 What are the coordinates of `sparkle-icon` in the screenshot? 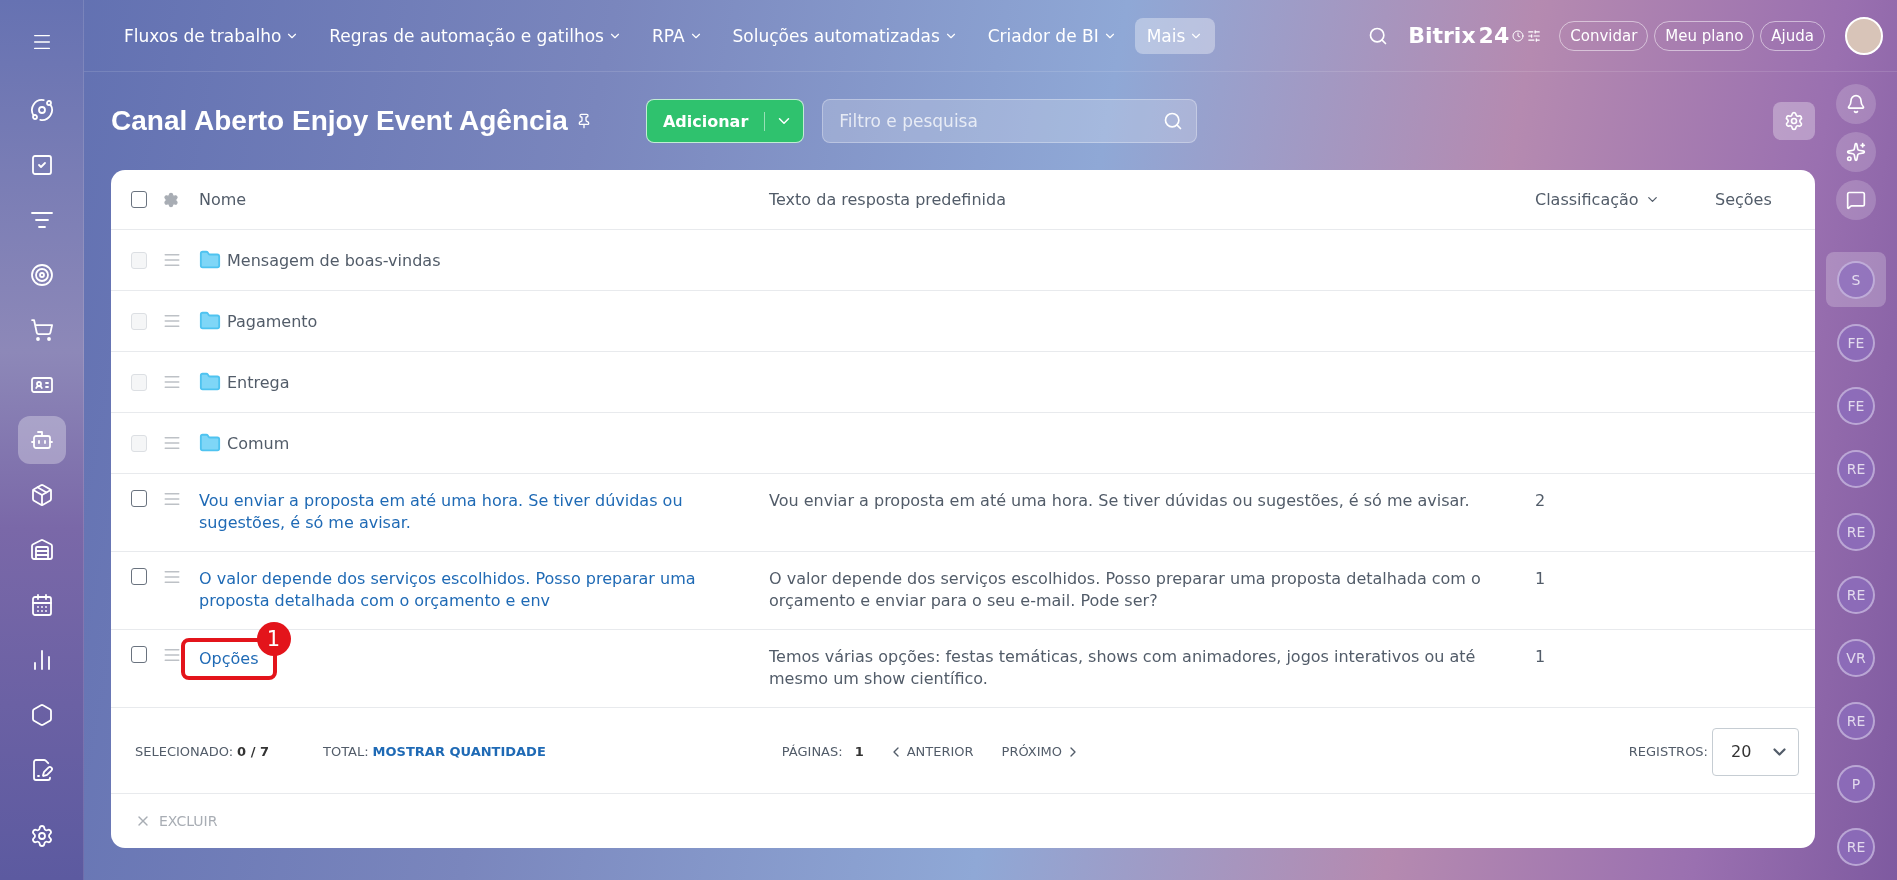 It's located at (1856, 152).